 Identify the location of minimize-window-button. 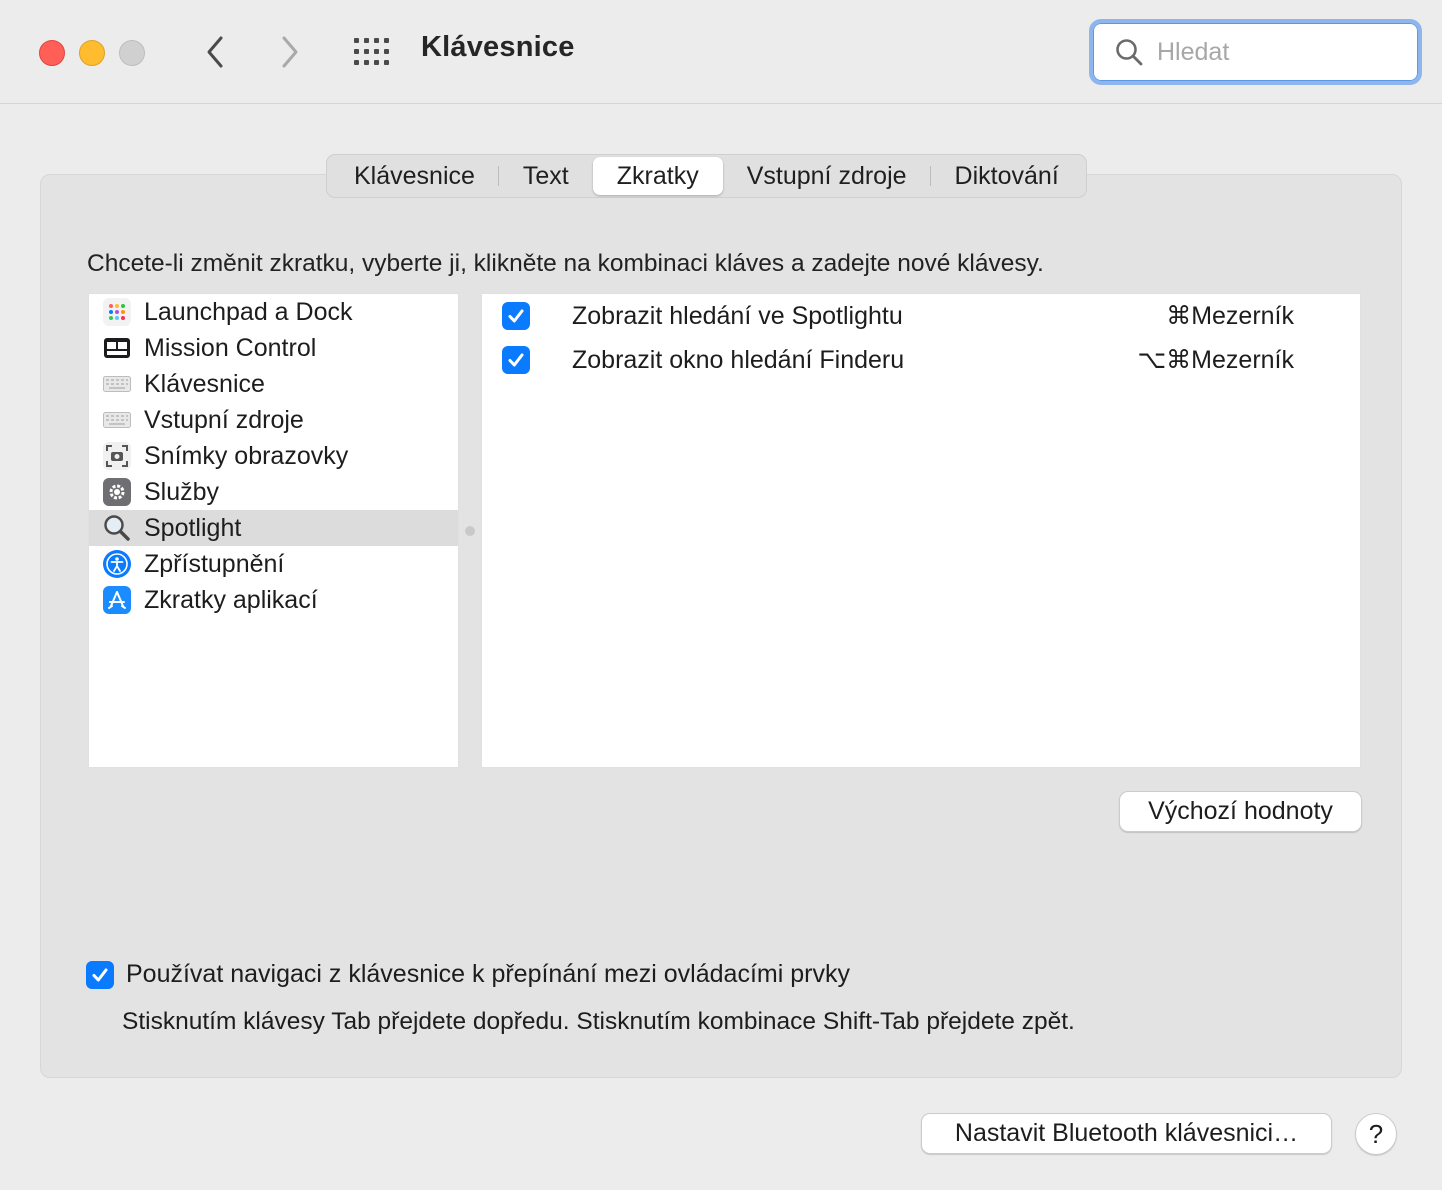
(92, 53).